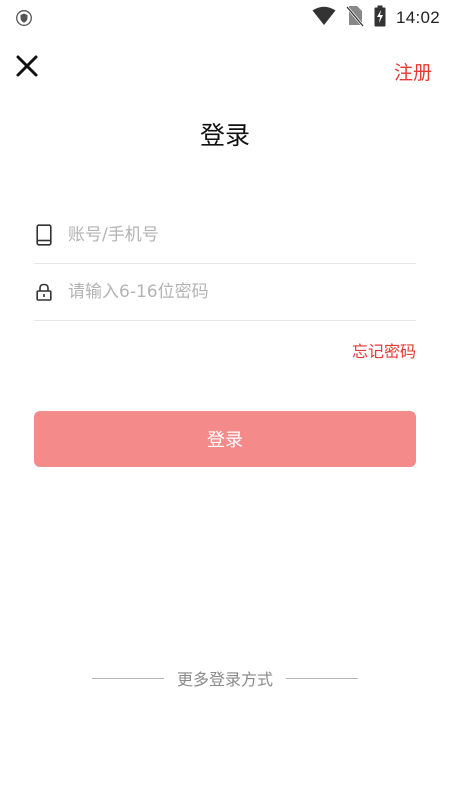 The height and width of the screenshot is (800, 450). What do you see at coordinates (242, 292) in the screenshot?
I see `password-input` at bounding box center [242, 292].